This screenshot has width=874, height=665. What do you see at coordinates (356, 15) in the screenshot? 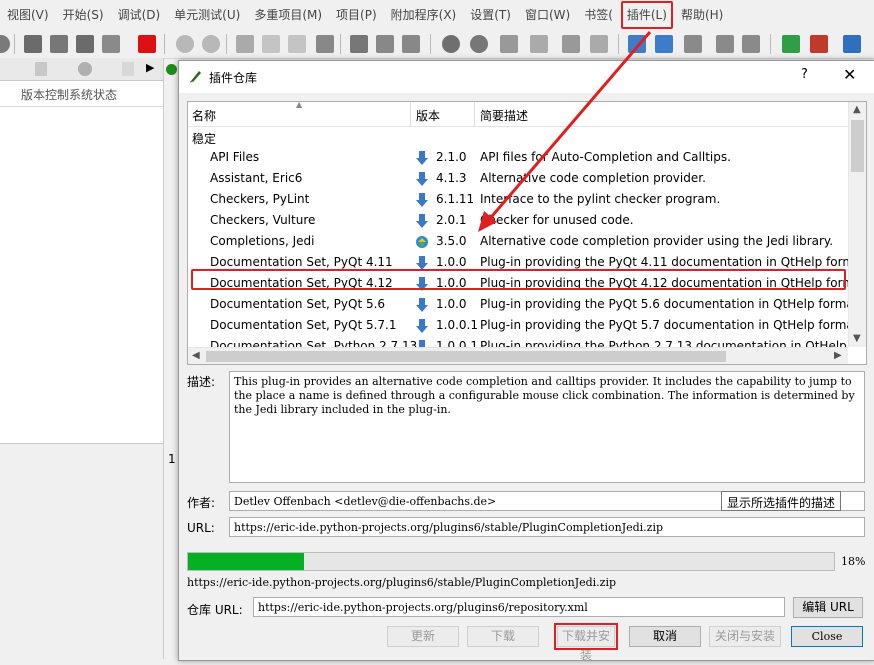
I see `menu-project: 项目(P)` at bounding box center [356, 15].